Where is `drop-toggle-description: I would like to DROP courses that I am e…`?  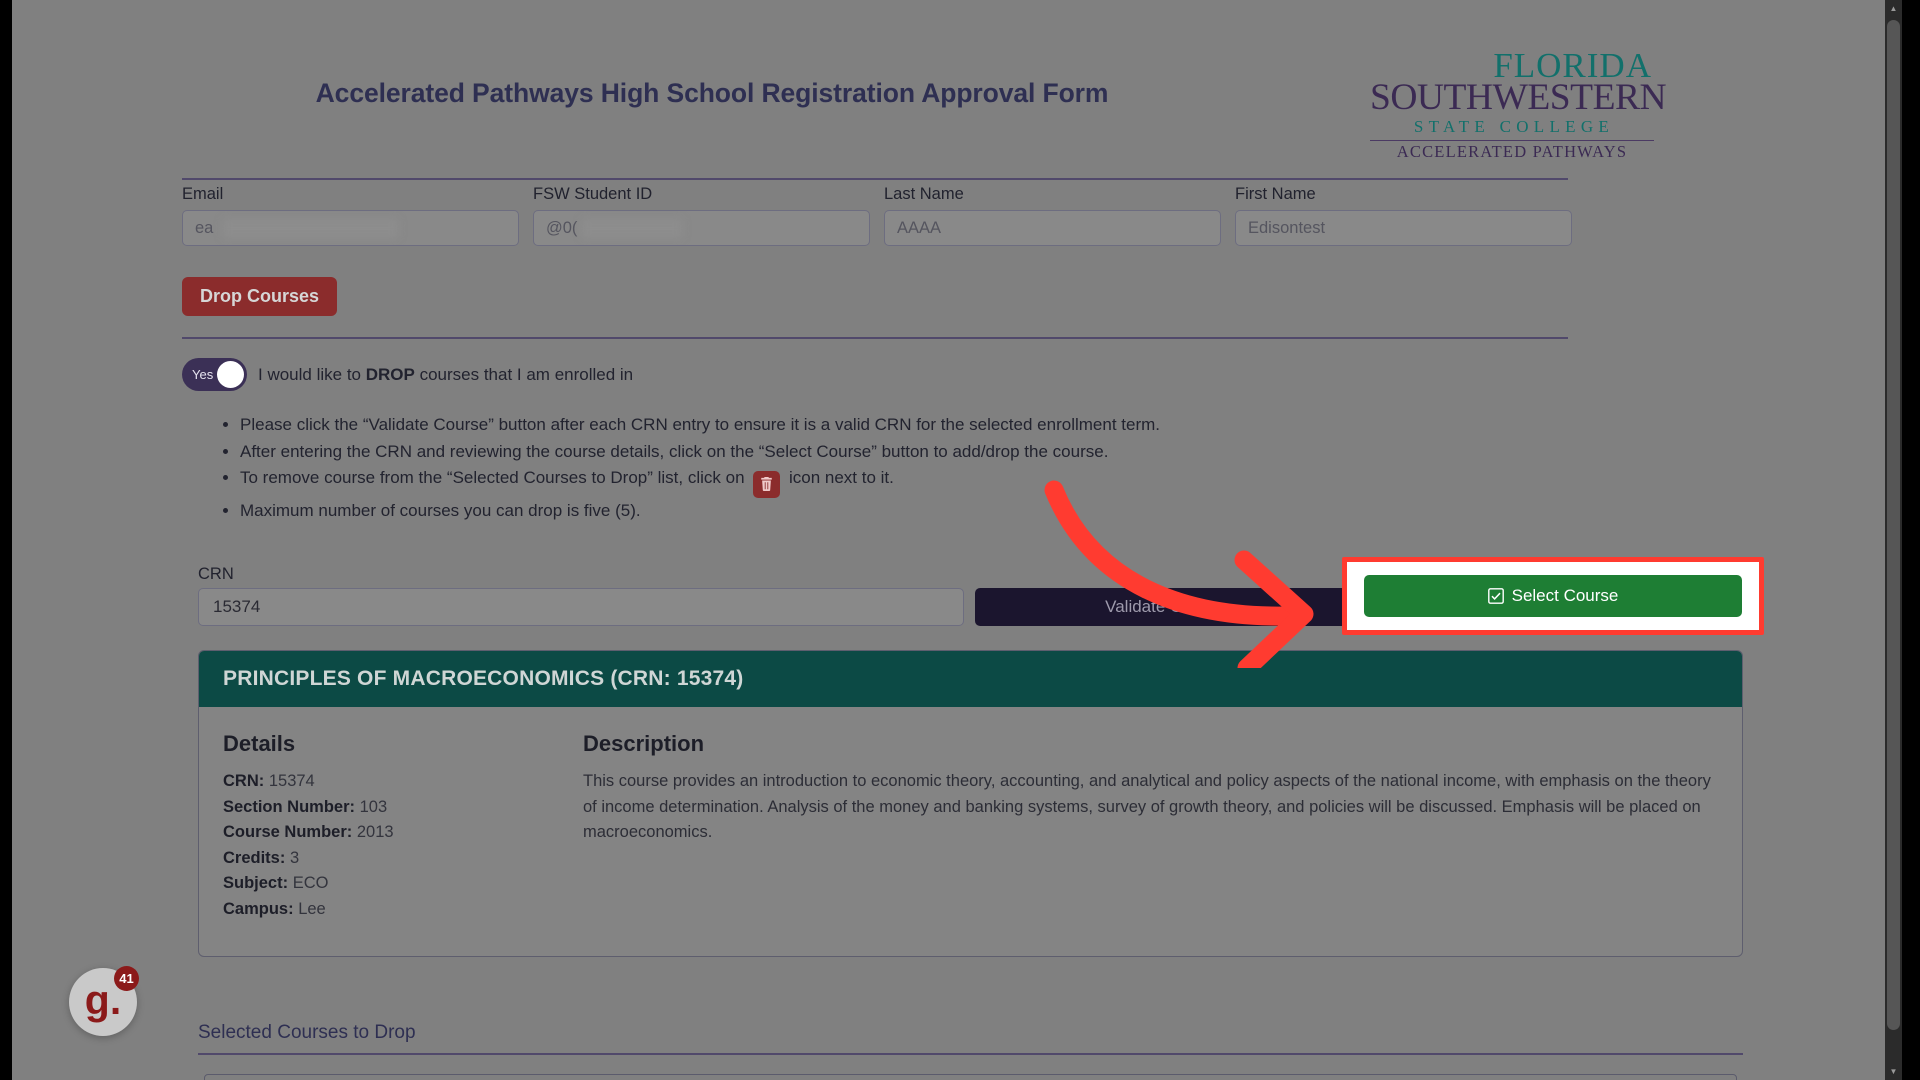
drop-toggle-description: I would like to DROP courses that I am e… is located at coordinates (445, 375).